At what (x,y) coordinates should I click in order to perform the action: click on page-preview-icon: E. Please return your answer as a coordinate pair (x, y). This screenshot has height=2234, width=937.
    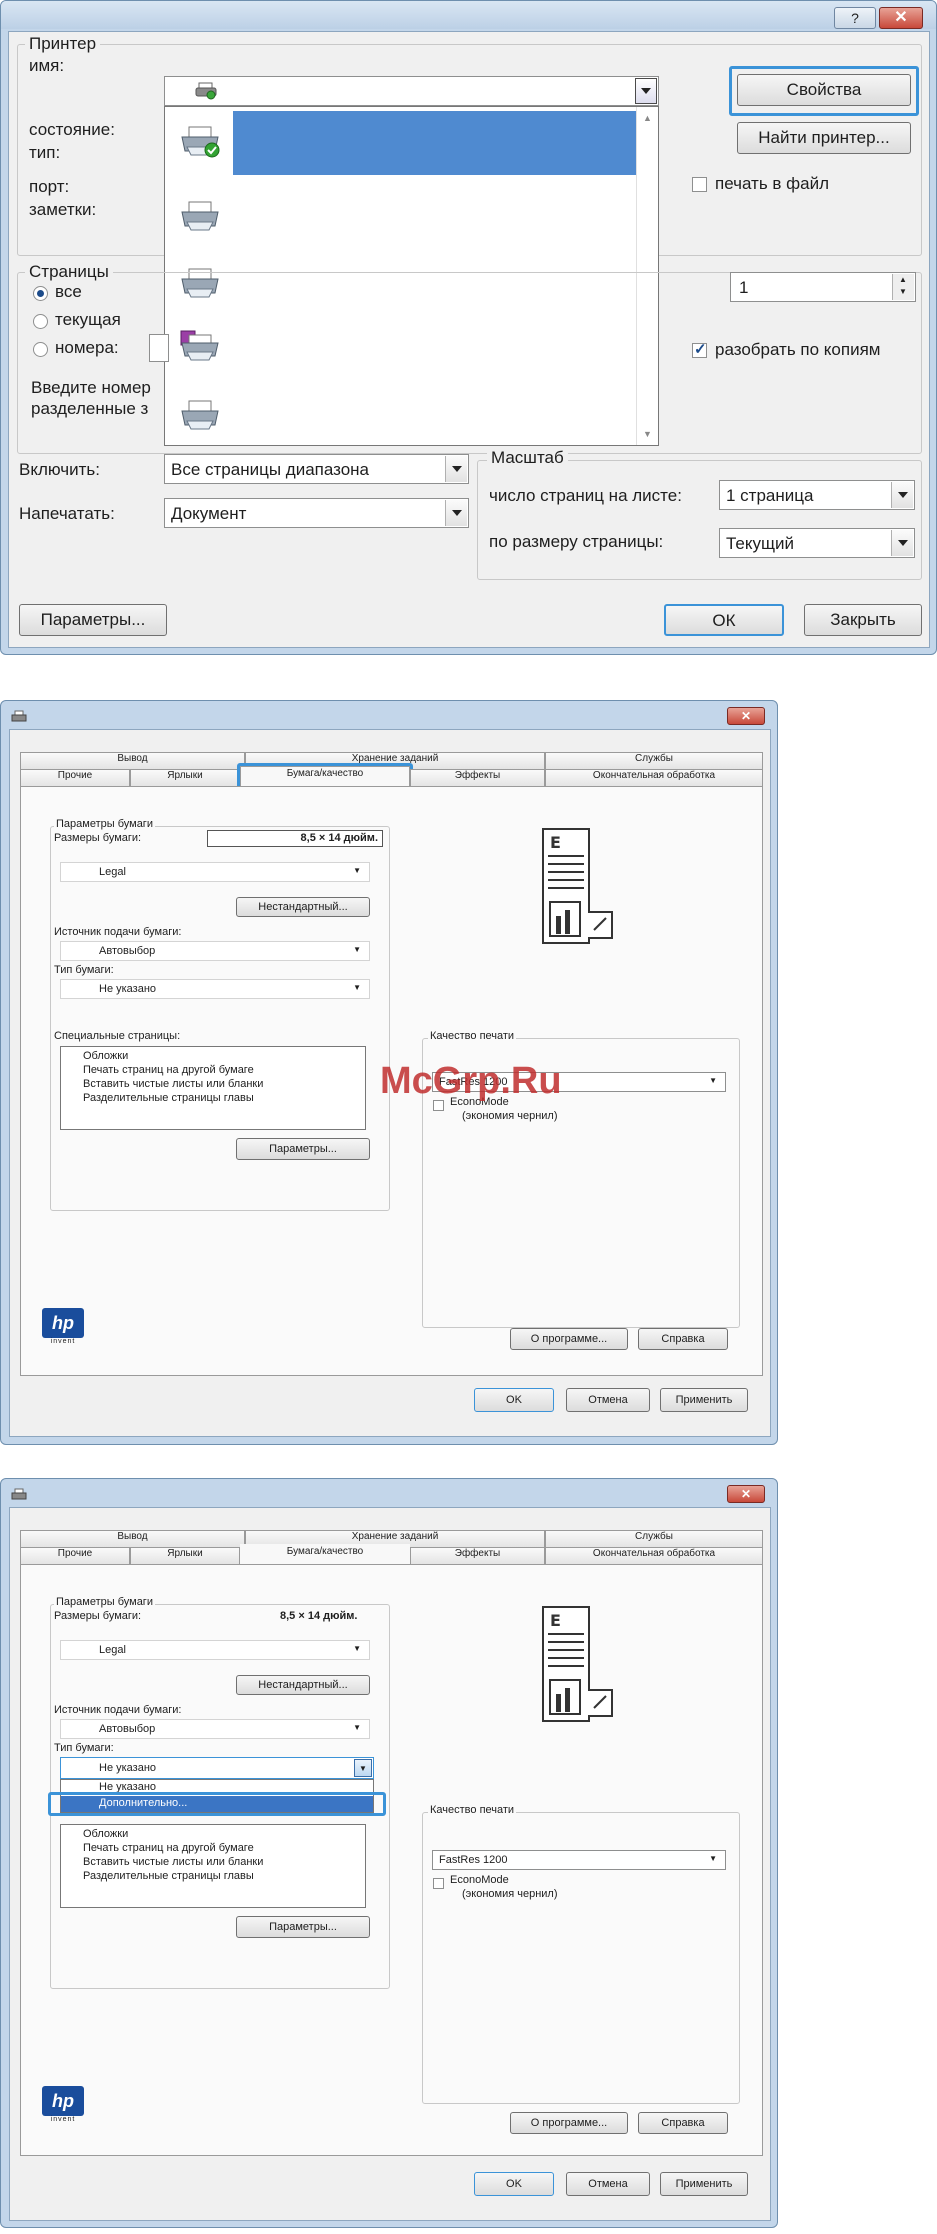
    Looking at the image, I should click on (577, 886).